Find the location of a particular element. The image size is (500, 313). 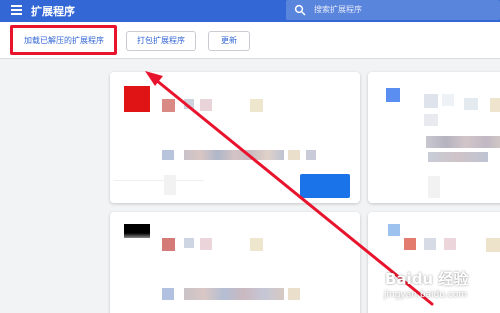

watermark-url: jingyan.baidu.com is located at coordinates (426, 295).